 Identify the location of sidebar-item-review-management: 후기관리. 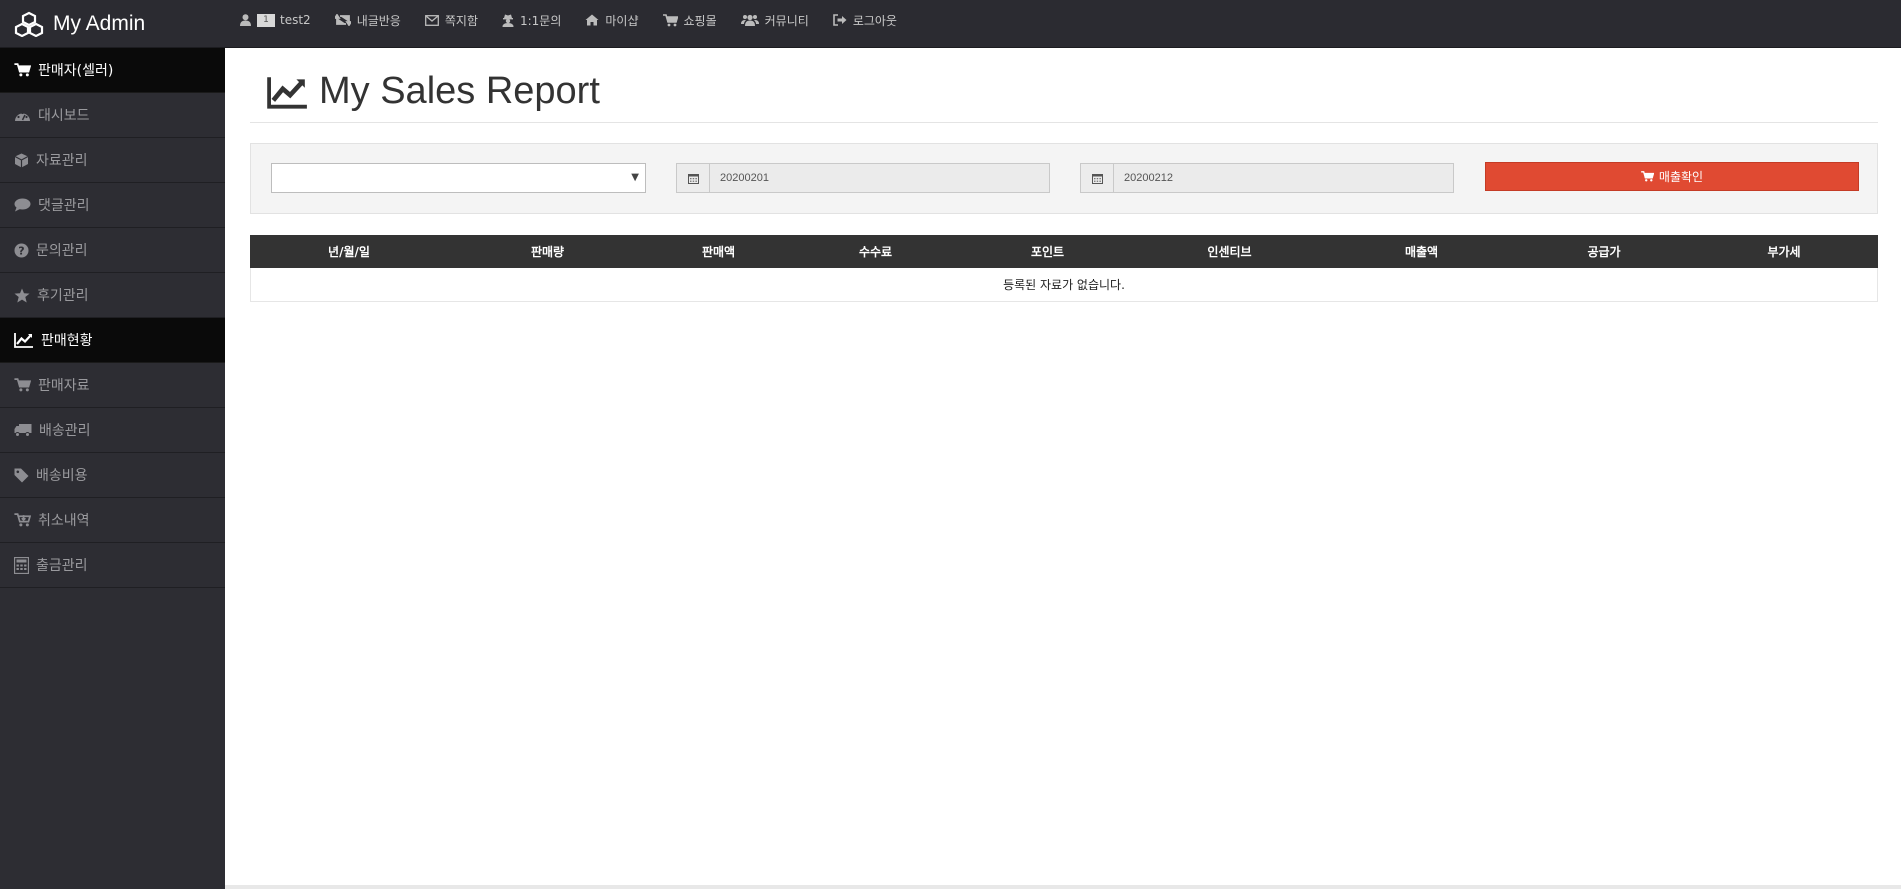
(112, 295).